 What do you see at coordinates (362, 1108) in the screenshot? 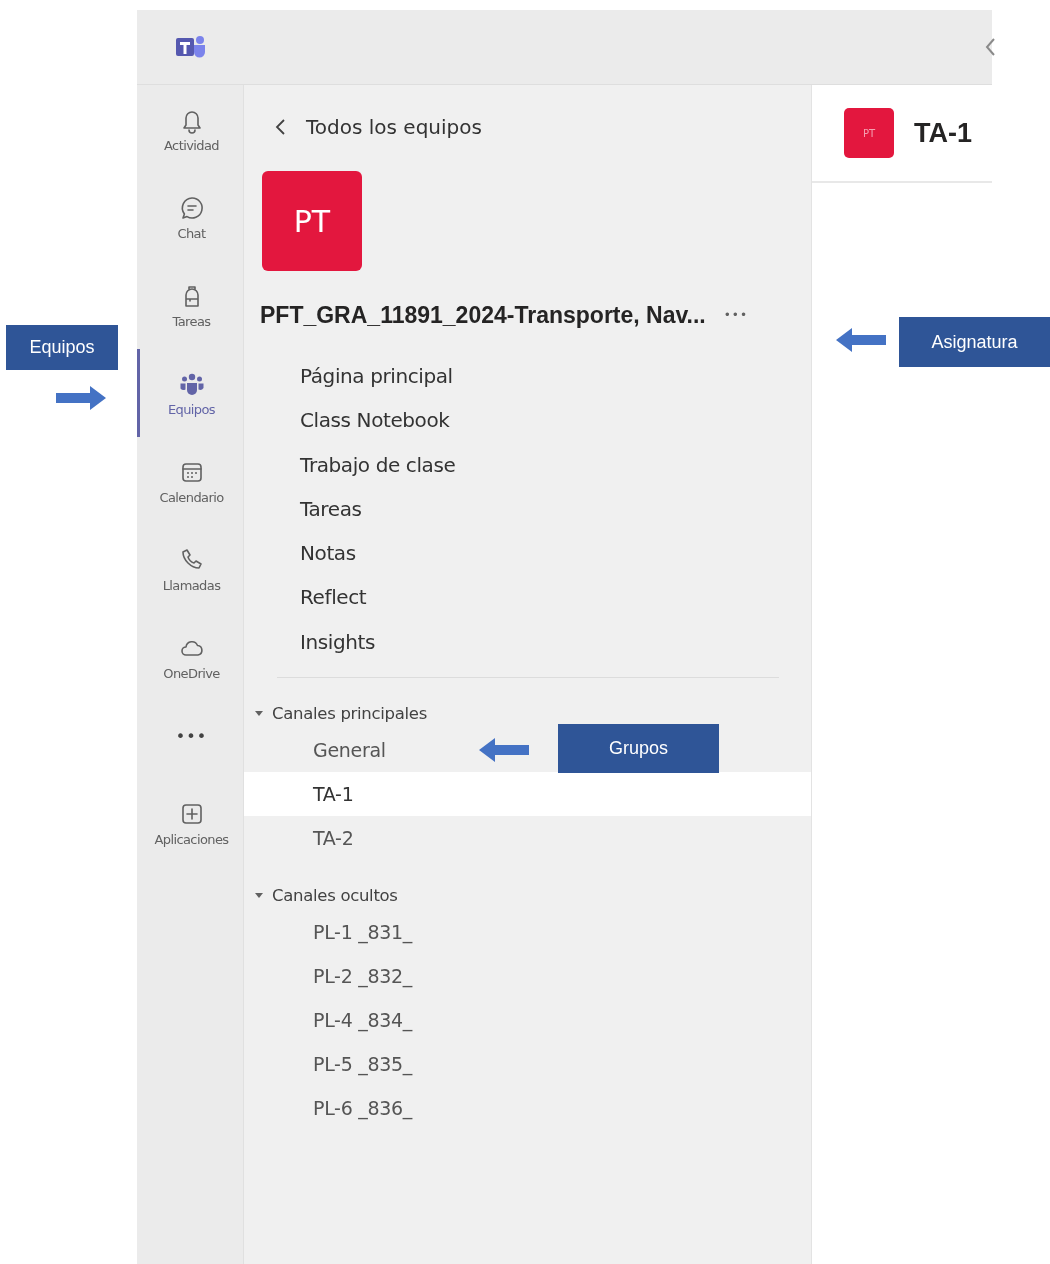
I see `channel-item: PL-6 _836_` at bounding box center [362, 1108].